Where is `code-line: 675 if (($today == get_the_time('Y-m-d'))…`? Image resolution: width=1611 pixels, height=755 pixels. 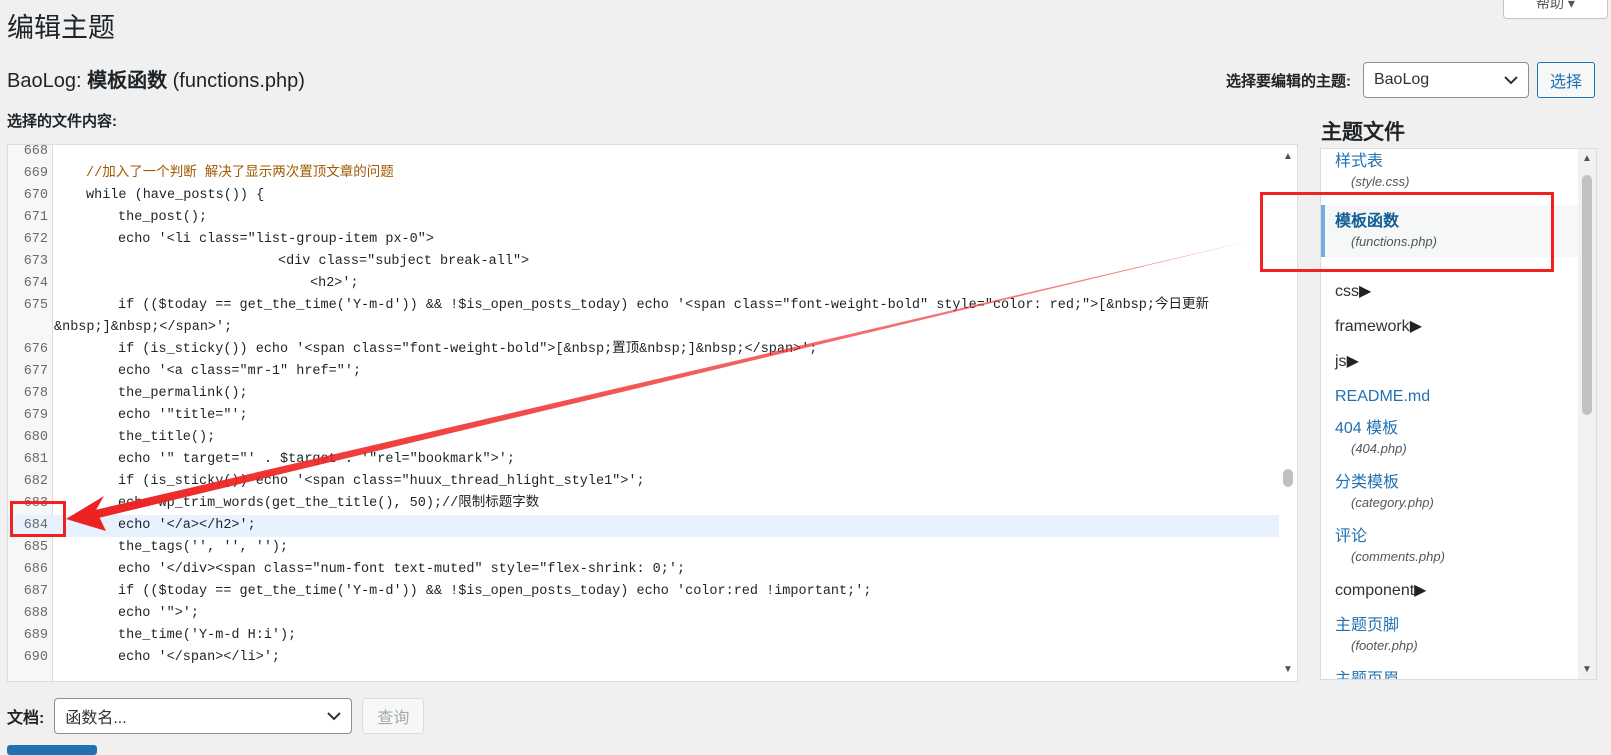
code-line: 675 if (($today == get_the_time('Y-m-d'))… is located at coordinates (643, 306).